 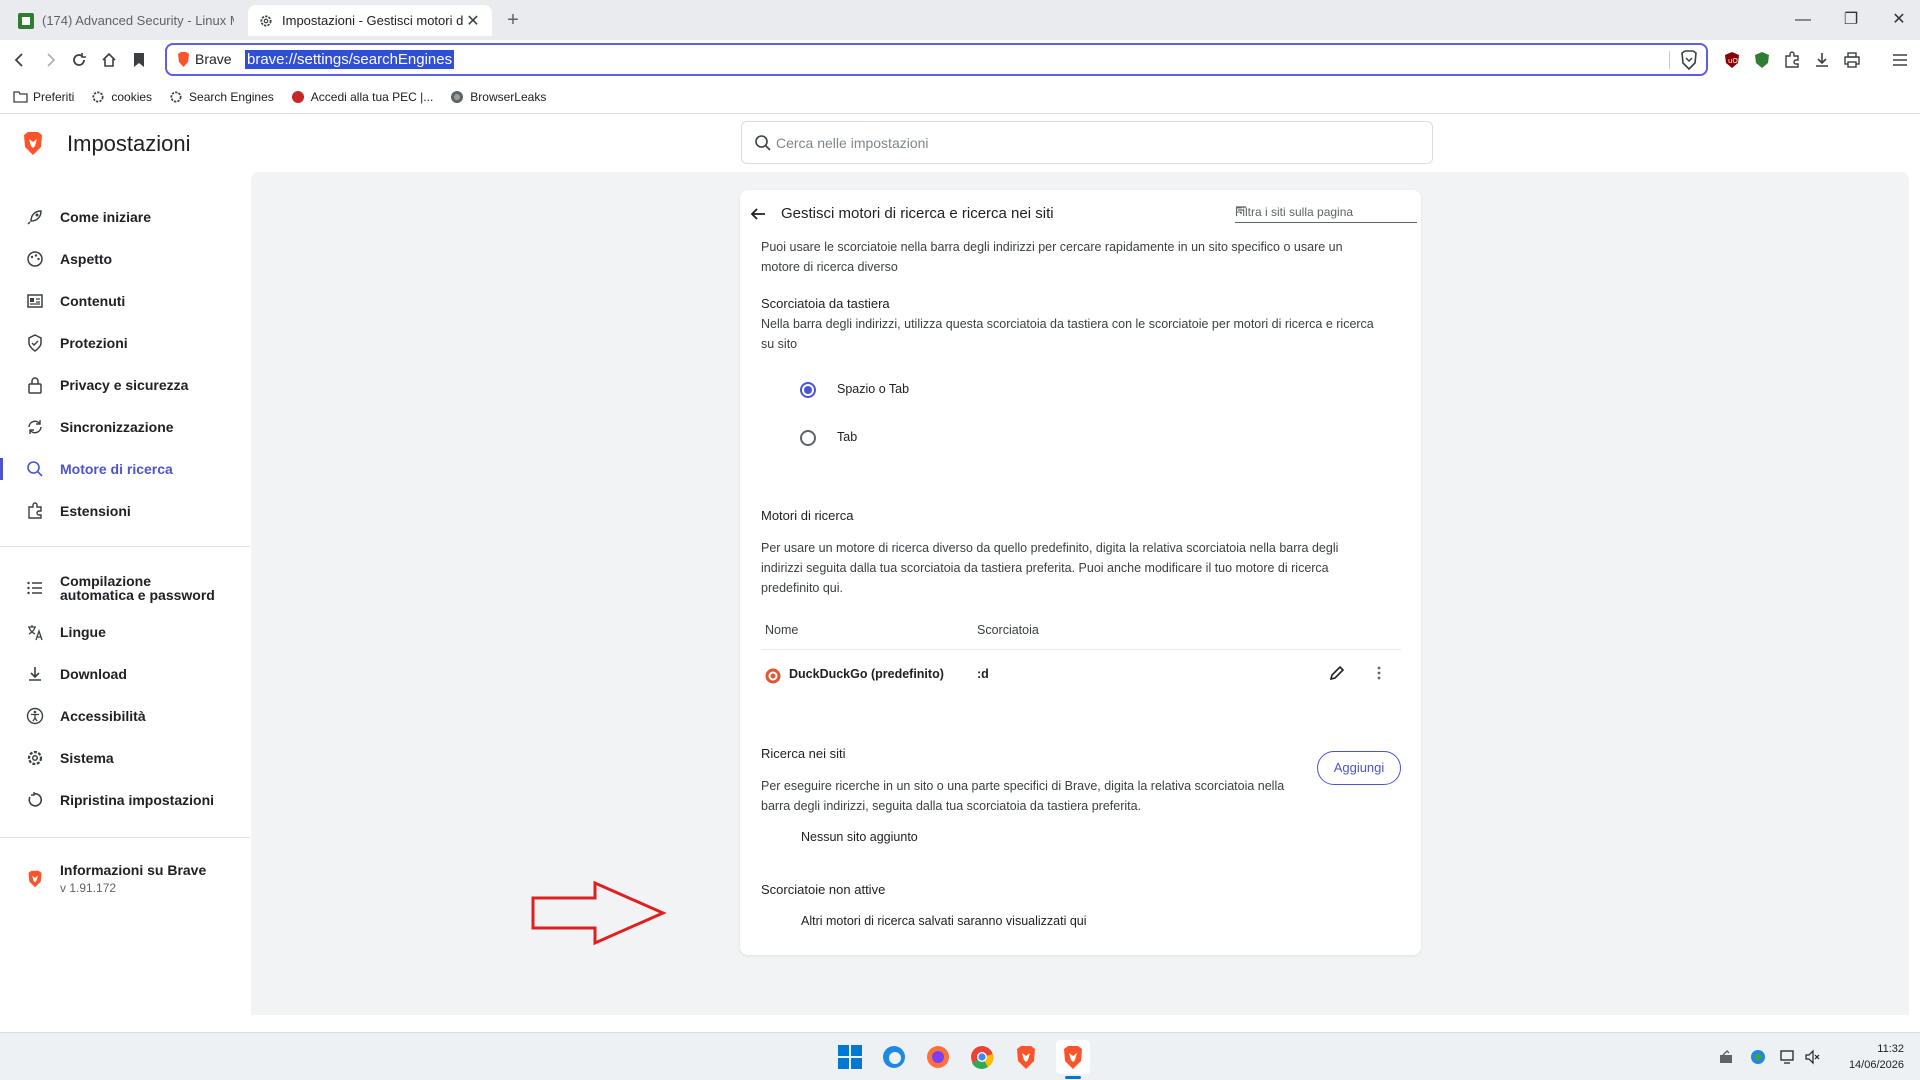 What do you see at coordinates (1803, 20) in the screenshot?
I see `minimize-button: —` at bounding box center [1803, 20].